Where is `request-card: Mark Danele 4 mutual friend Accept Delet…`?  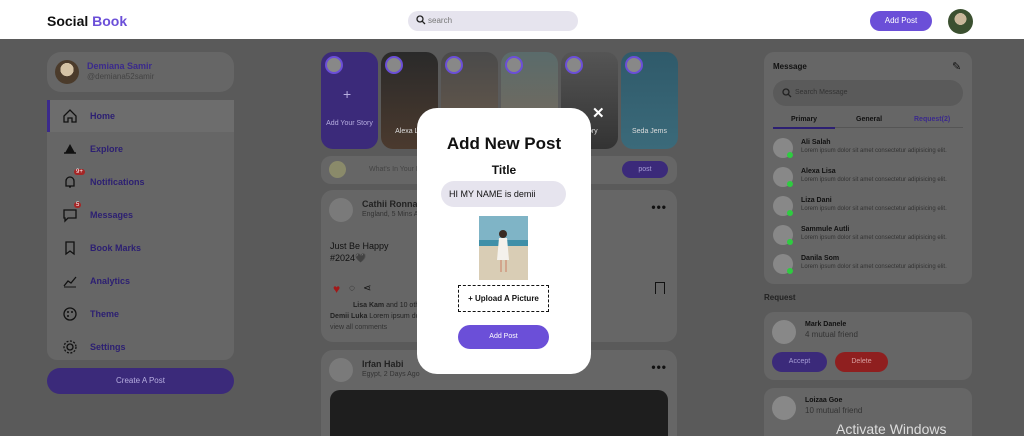 request-card: Mark Danele 4 mutual friend Accept Delet… is located at coordinates (868, 346).